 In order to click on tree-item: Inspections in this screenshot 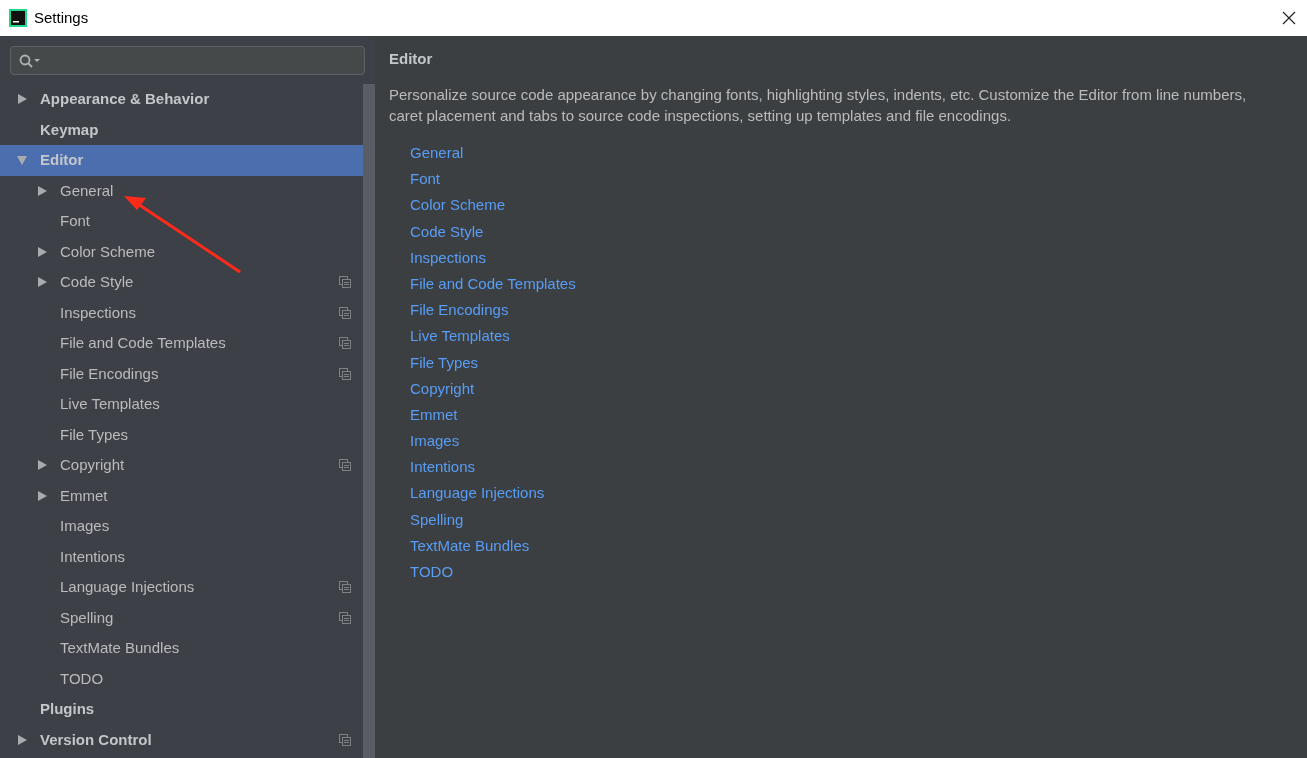, I will do `click(181, 312)`.